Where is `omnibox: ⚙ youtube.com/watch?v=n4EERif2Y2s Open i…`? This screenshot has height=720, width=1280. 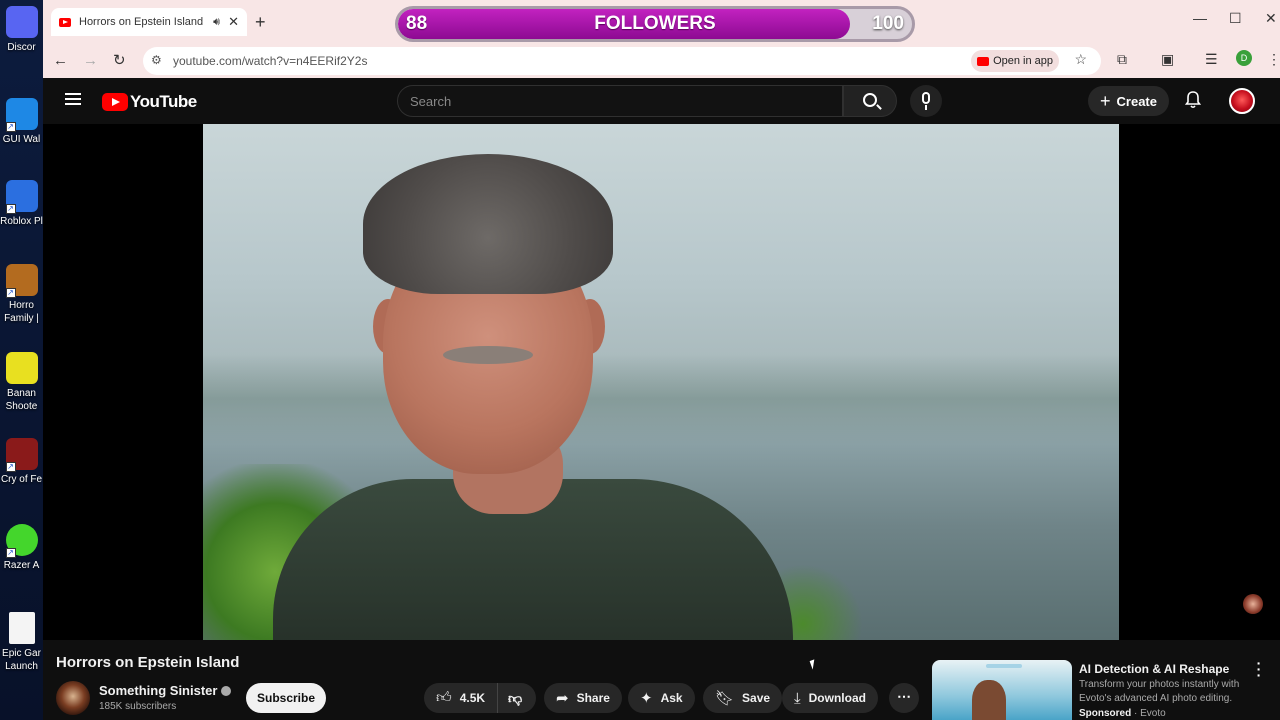
omnibox: ⚙ youtube.com/watch?v=n4EERif2Y2s Open i… is located at coordinates (622, 61).